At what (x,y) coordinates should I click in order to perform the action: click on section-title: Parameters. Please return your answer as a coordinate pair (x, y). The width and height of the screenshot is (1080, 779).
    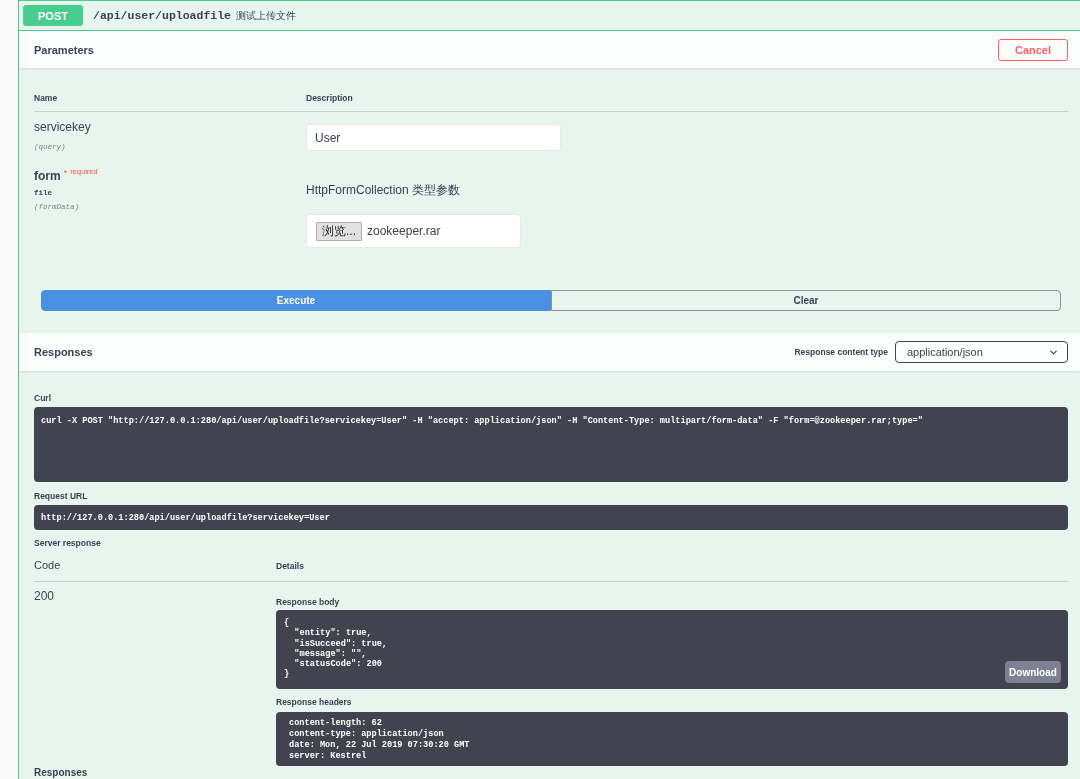
    Looking at the image, I should click on (64, 49).